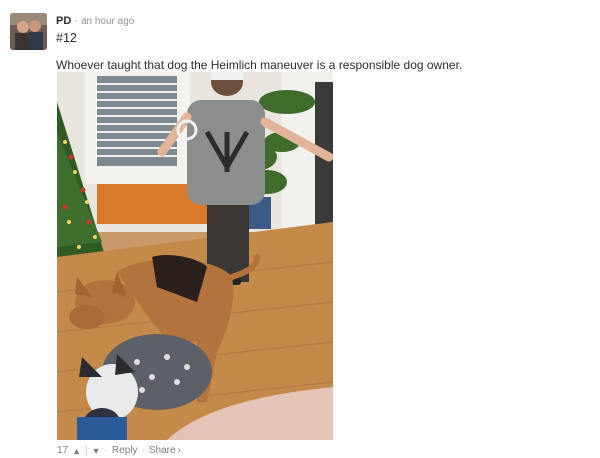 This screenshot has height=458, width=600. I want to click on comment-meta: PD · an hour ago, so click(95, 21).